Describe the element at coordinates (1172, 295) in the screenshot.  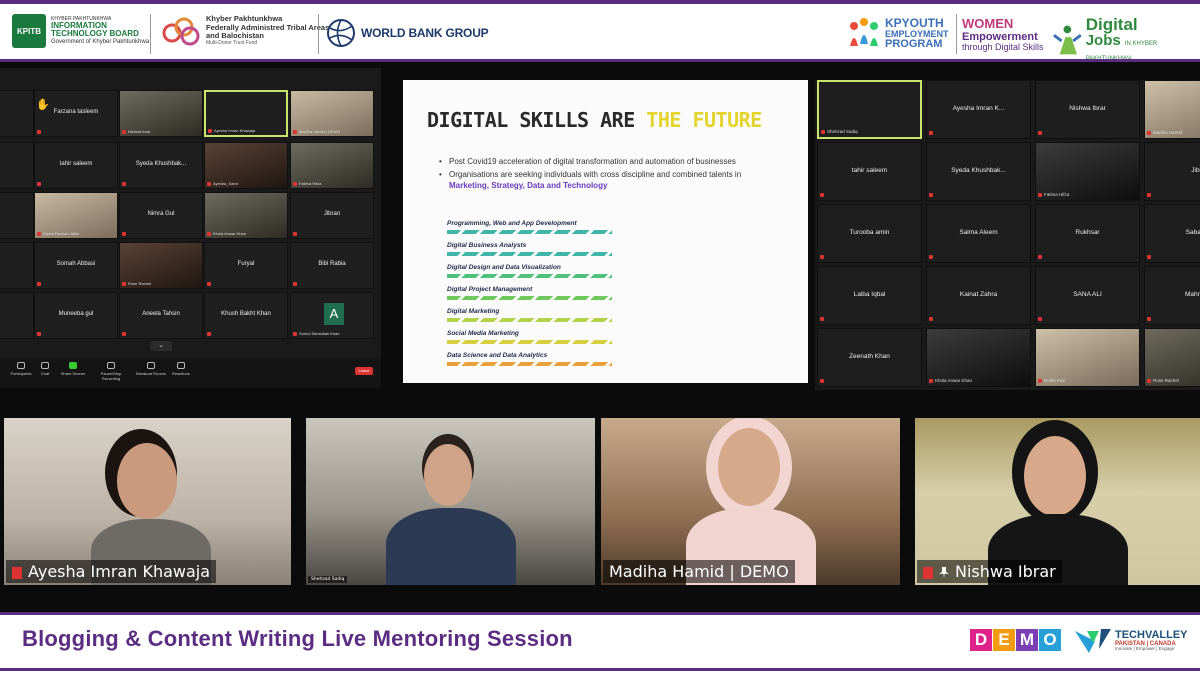
I see `participant-tile: Mahrish` at that location.